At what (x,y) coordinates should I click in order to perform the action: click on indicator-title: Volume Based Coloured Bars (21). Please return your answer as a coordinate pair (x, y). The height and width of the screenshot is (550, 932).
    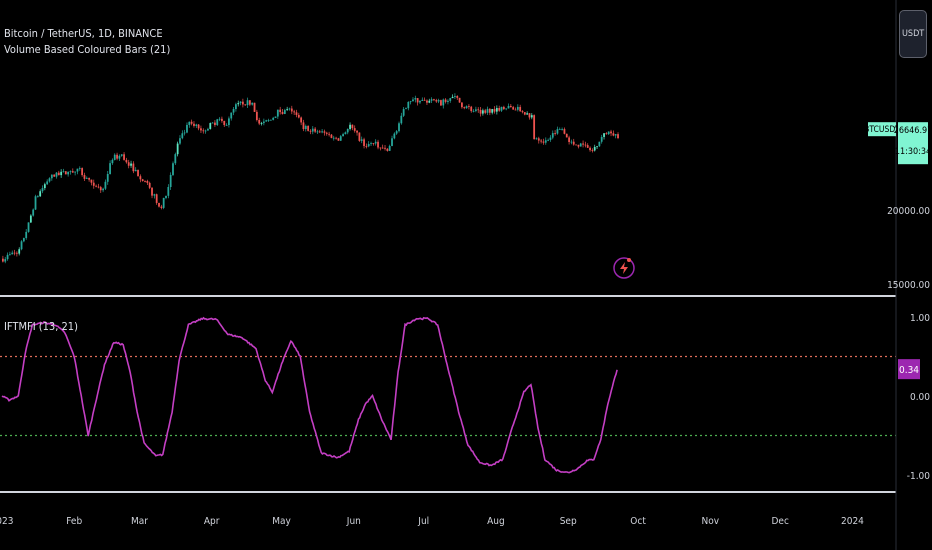
    Looking at the image, I should click on (87, 49).